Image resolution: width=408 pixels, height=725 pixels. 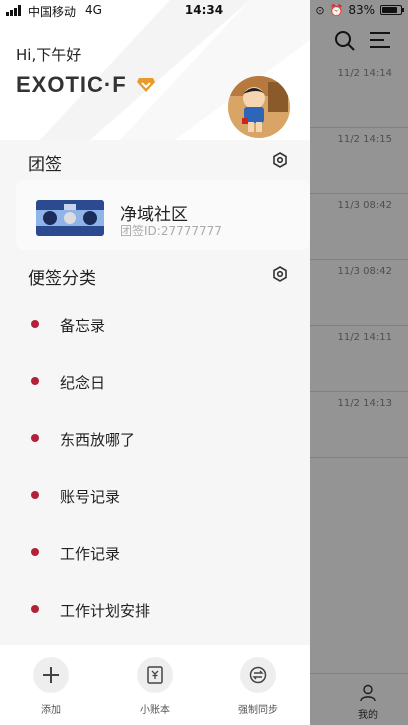 What do you see at coordinates (51, 710) in the screenshot?
I see `add-button-label: 添加` at bounding box center [51, 710].